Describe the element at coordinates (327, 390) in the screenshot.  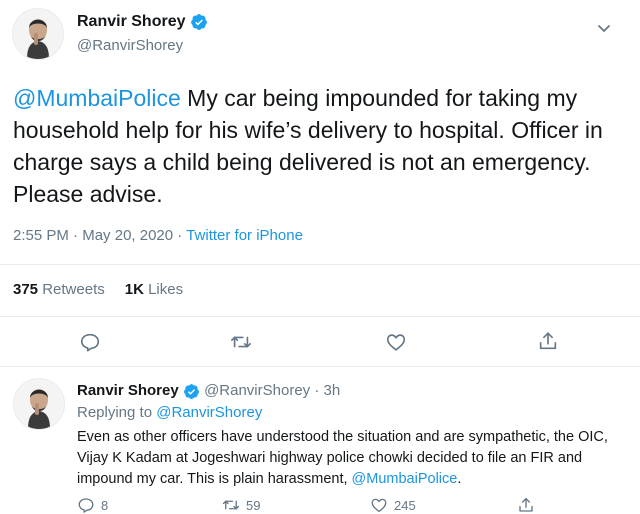
I see `tweet-age: · 3h` at that location.